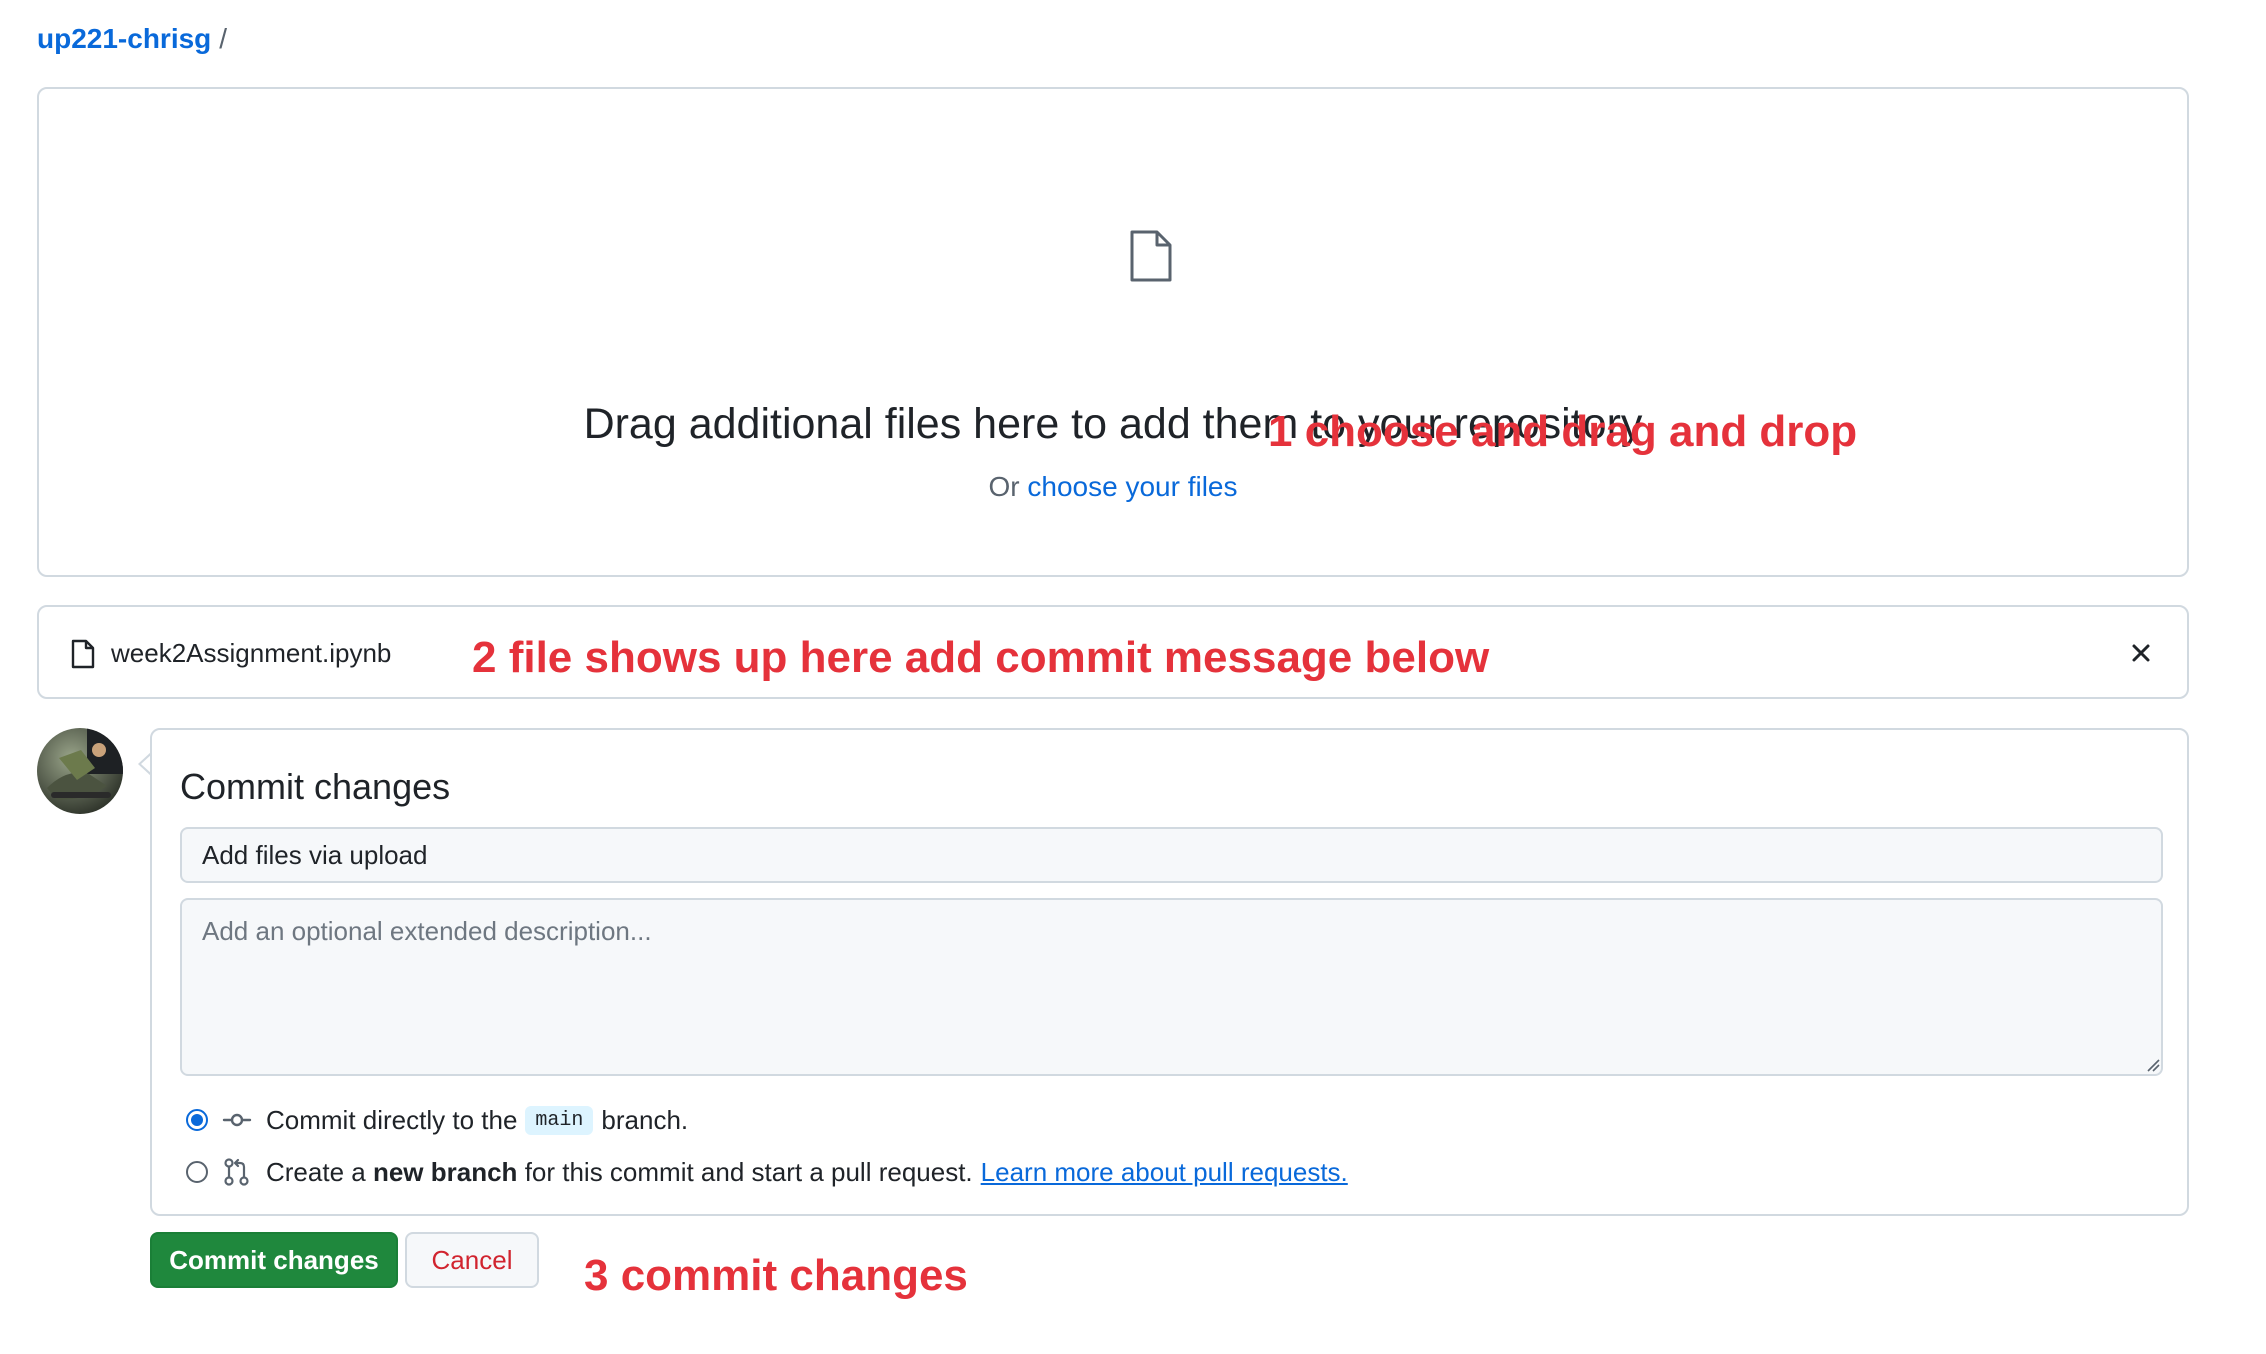 Image resolution: width=2266 pixels, height=1354 pixels. I want to click on avatar-image, so click(80, 771).